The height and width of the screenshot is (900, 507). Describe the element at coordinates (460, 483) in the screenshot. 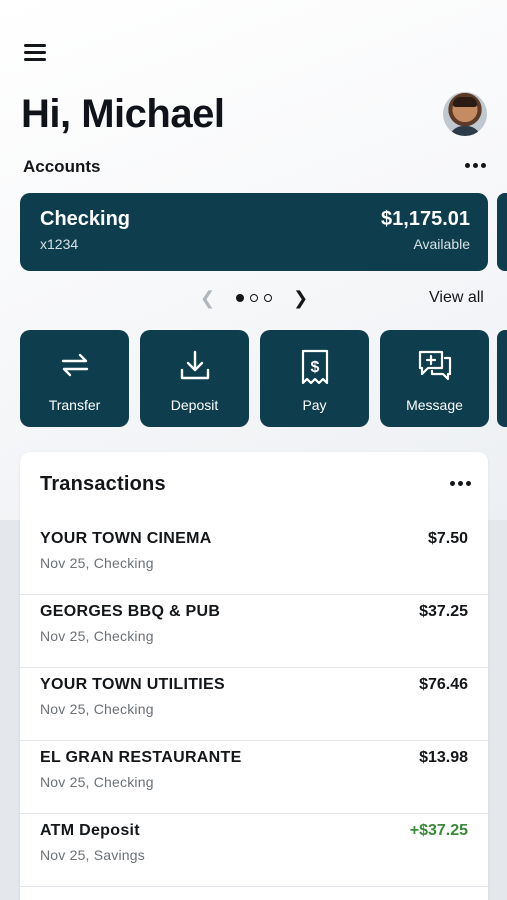

I see `transactions-more-icon` at that location.